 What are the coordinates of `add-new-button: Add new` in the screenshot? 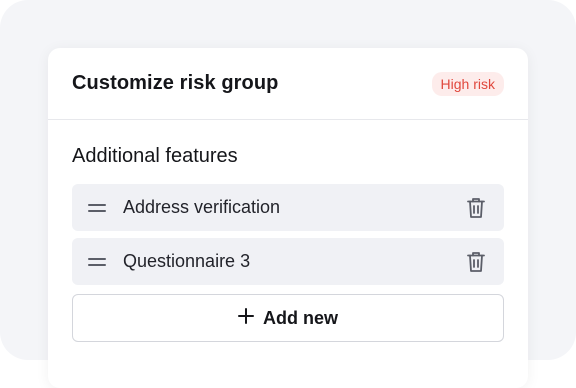 It's located at (288, 318).